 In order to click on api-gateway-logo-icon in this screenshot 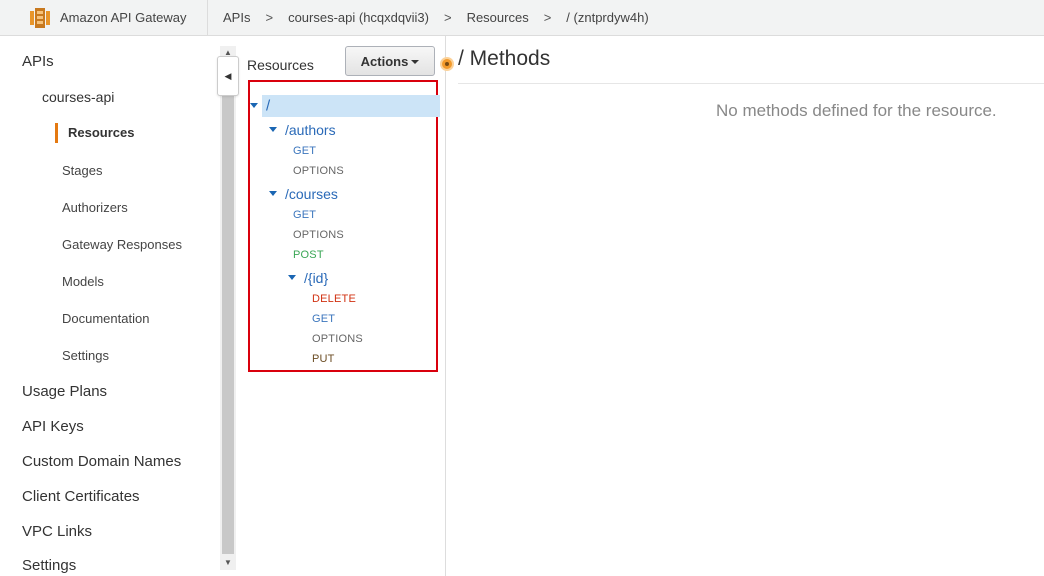, I will do `click(40, 18)`.